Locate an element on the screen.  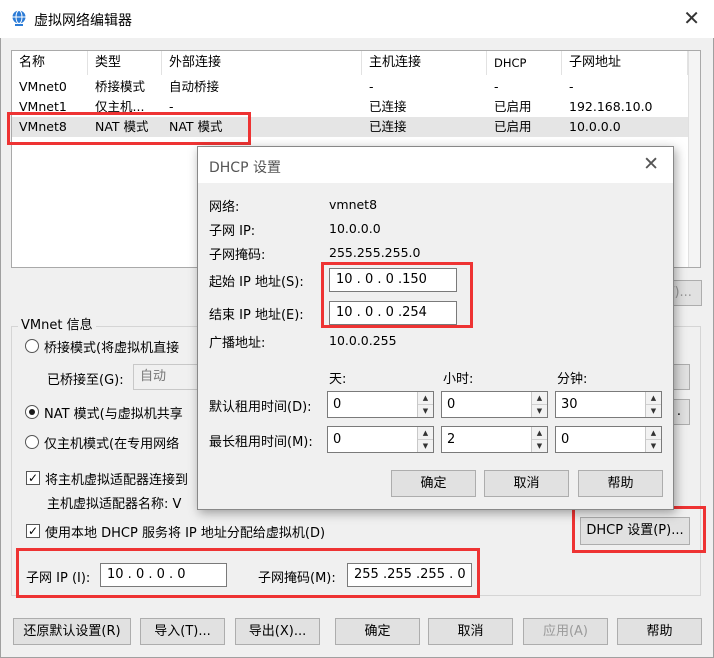
window-title: 虚拟网络编辑器 is located at coordinates (83, 21).